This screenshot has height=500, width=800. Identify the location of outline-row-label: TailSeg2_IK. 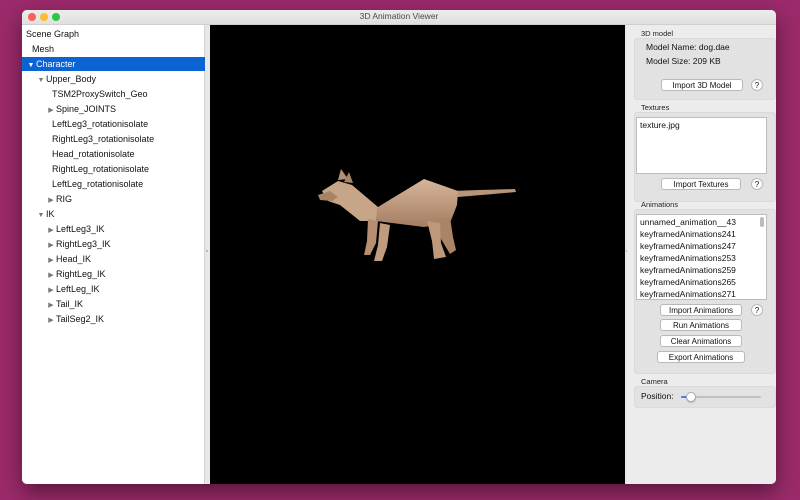
(80, 319).